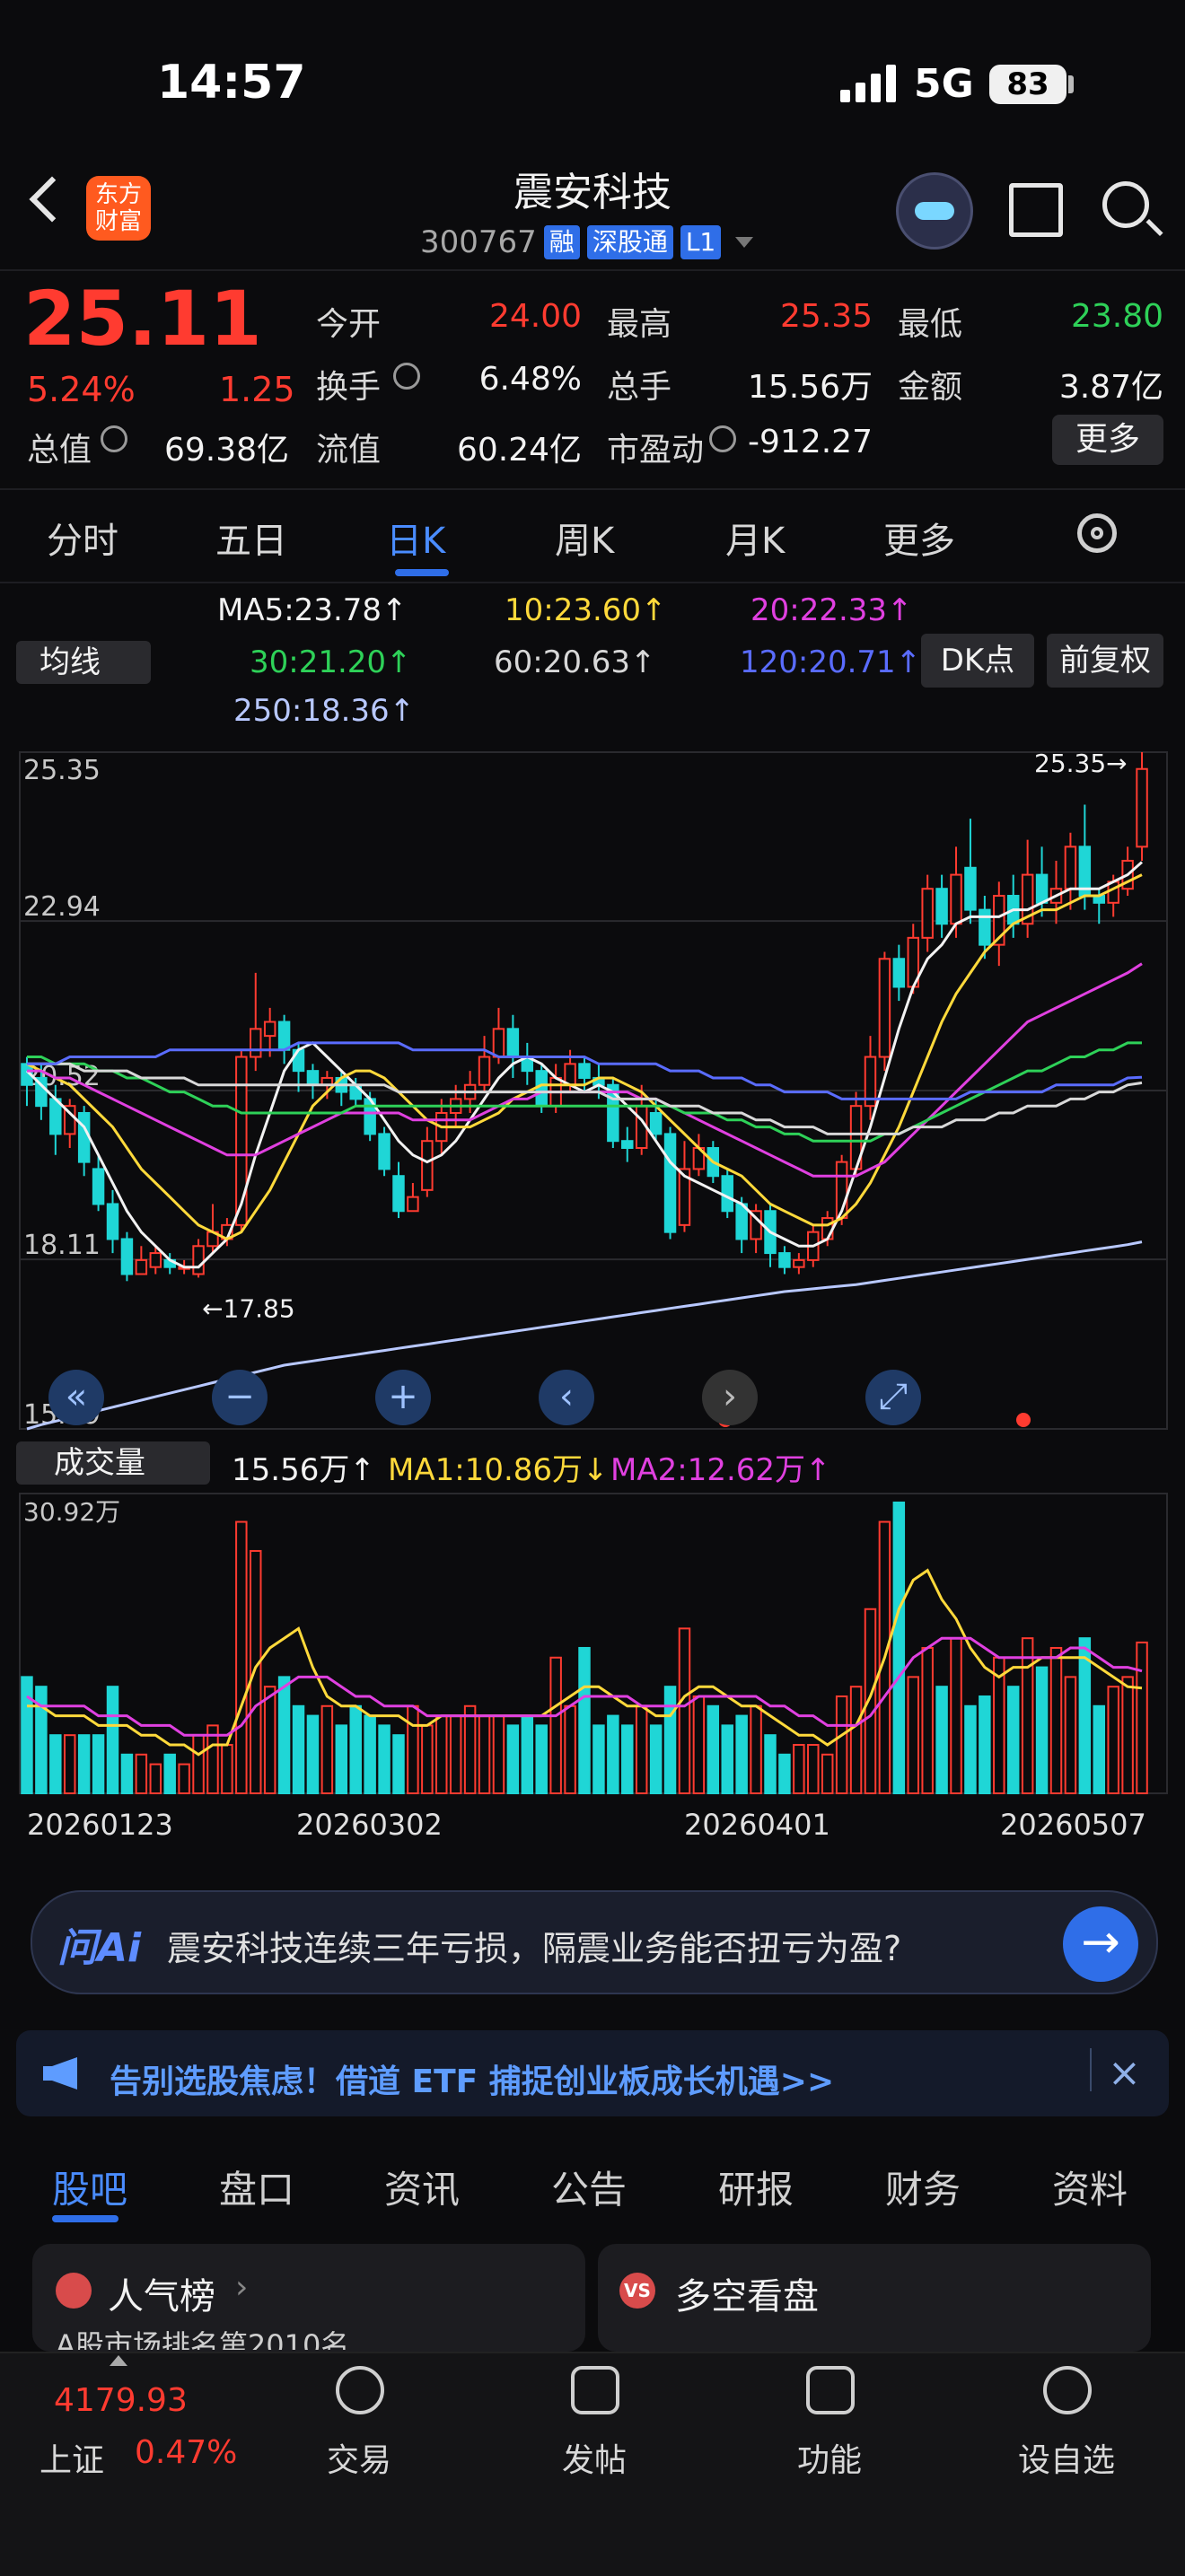  I want to click on tab-weekly-k: 周K, so click(584, 538).